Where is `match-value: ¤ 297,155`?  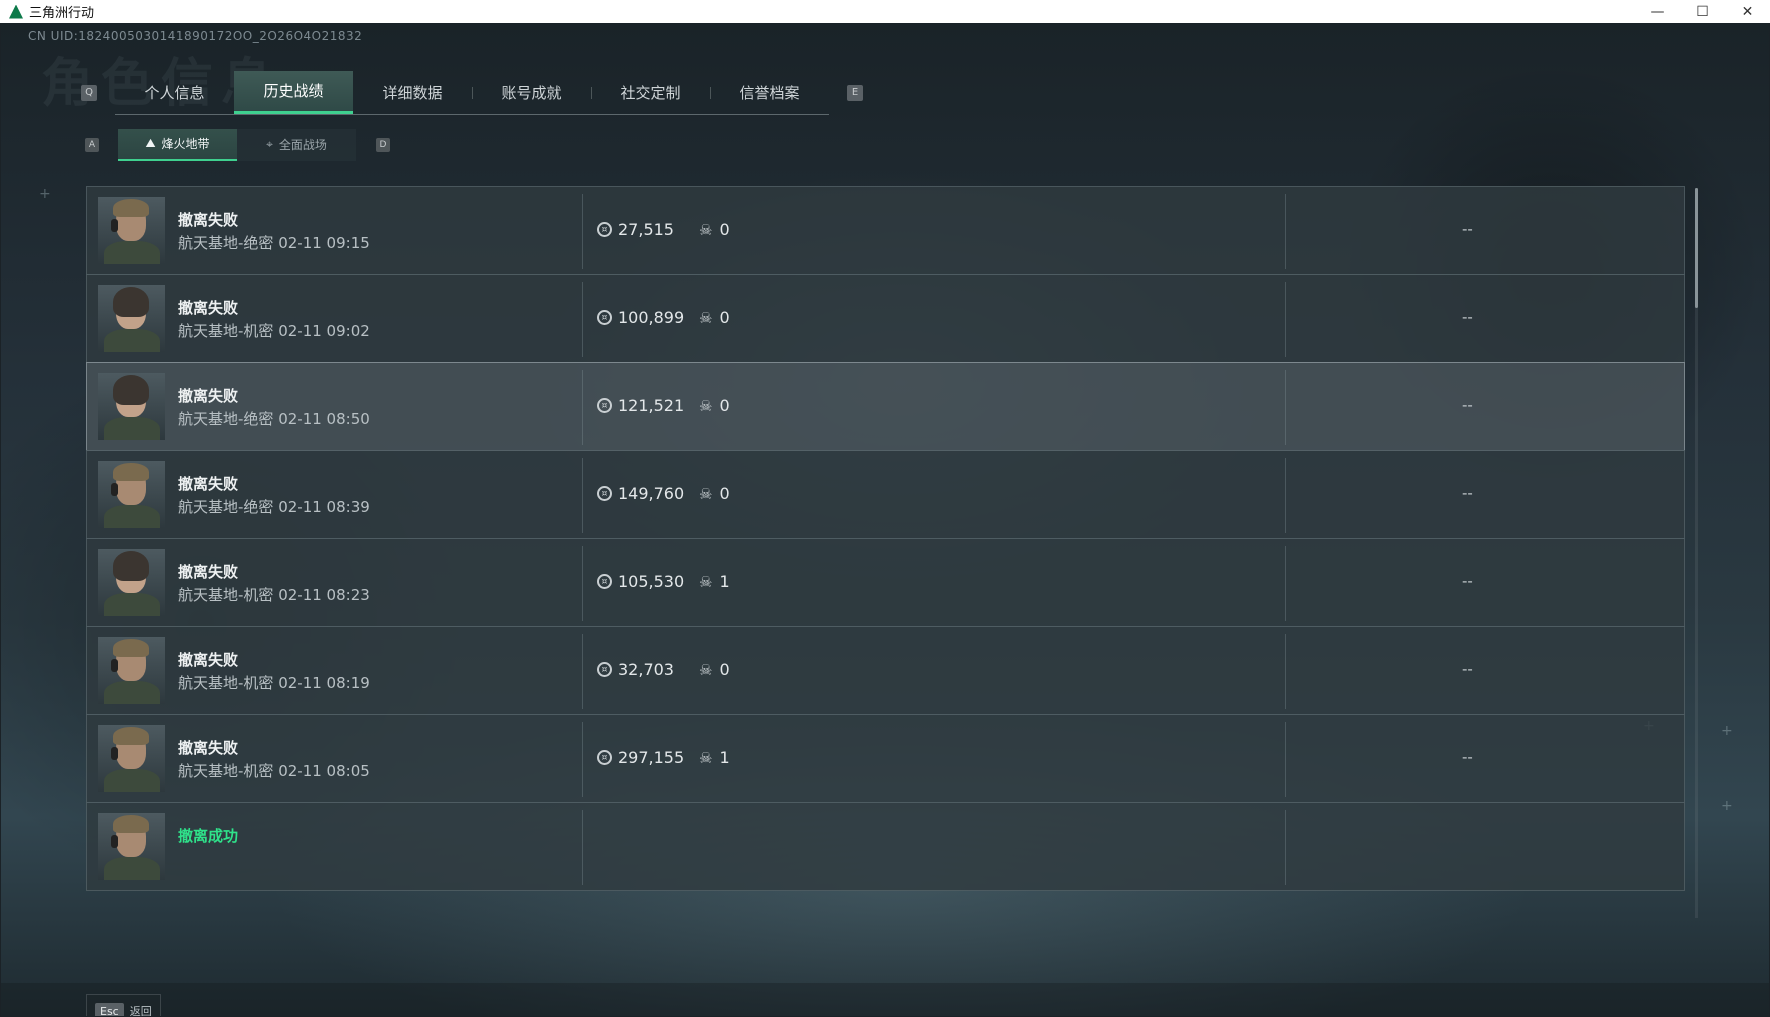
match-value: ¤ 297,155 is located at coordinates (640, 757).